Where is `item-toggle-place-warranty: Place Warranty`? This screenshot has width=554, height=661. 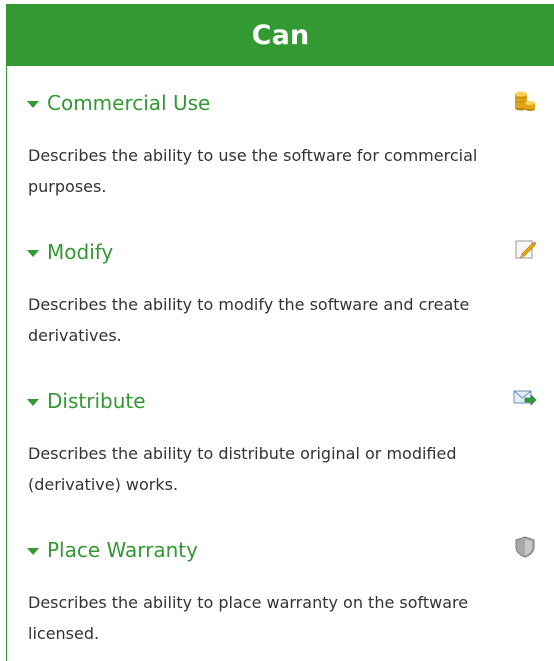
item-toggle-place-warranty: Place Warranty is located at coordinates (112, 550).